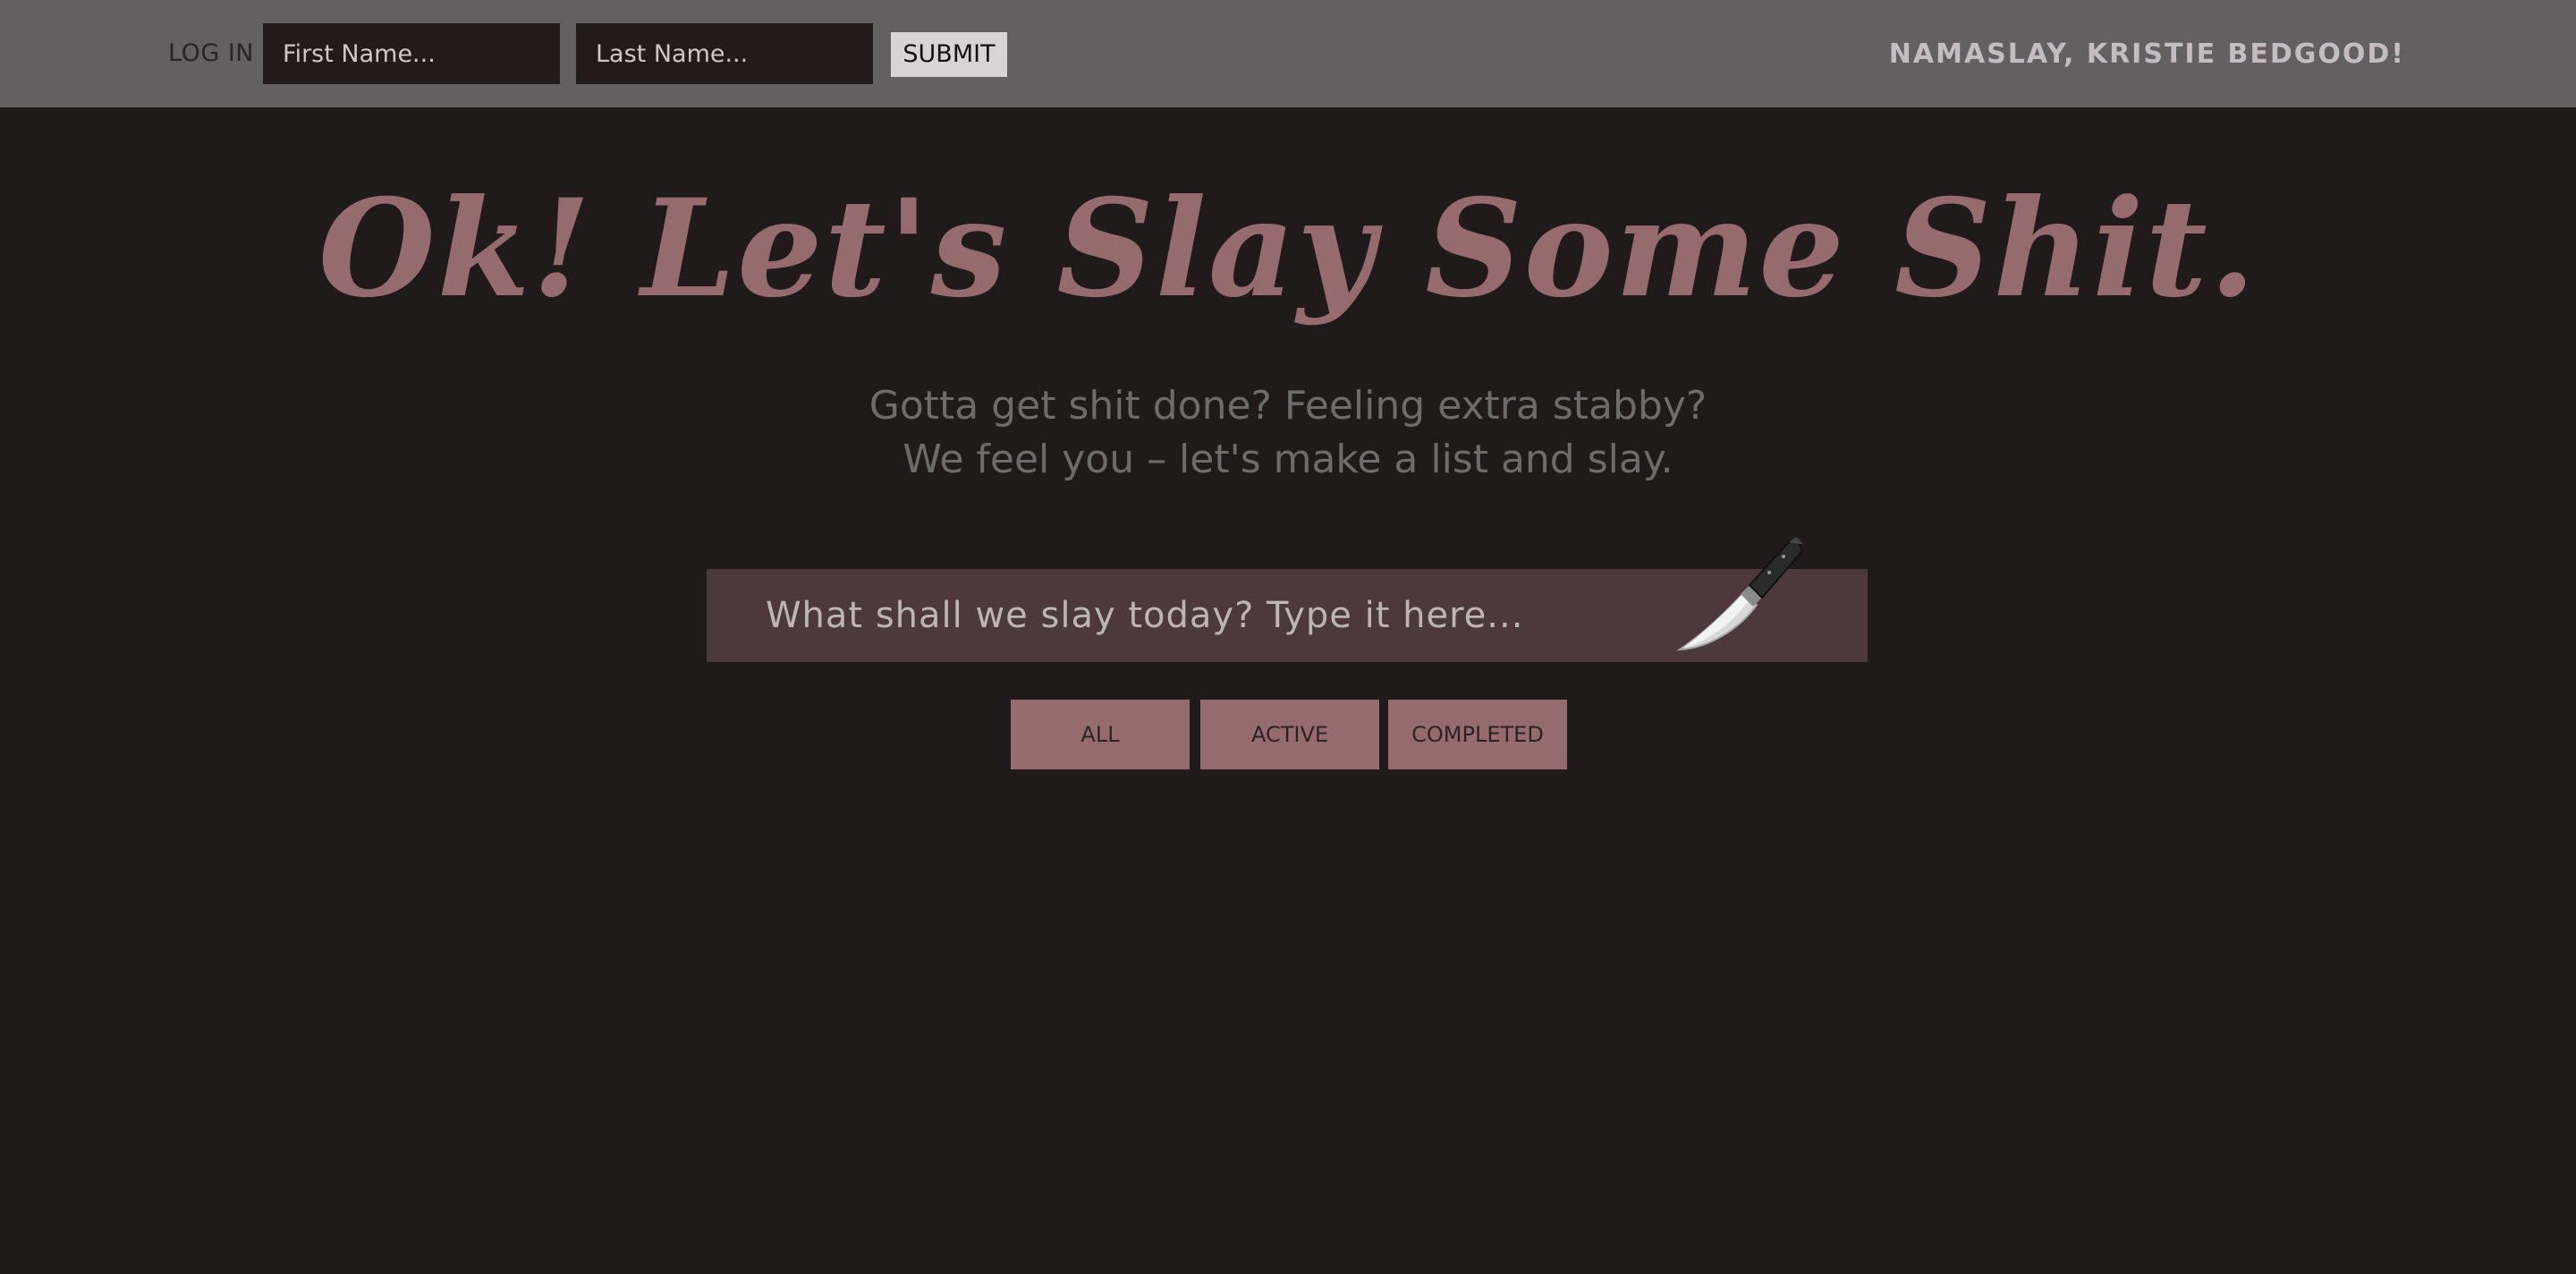 The height and width of the screenshot is (1274, 2576). What do you see at coordinates (411, 53) in the screenshot?
I see `first-name-input` at bounding box center [411, 53].